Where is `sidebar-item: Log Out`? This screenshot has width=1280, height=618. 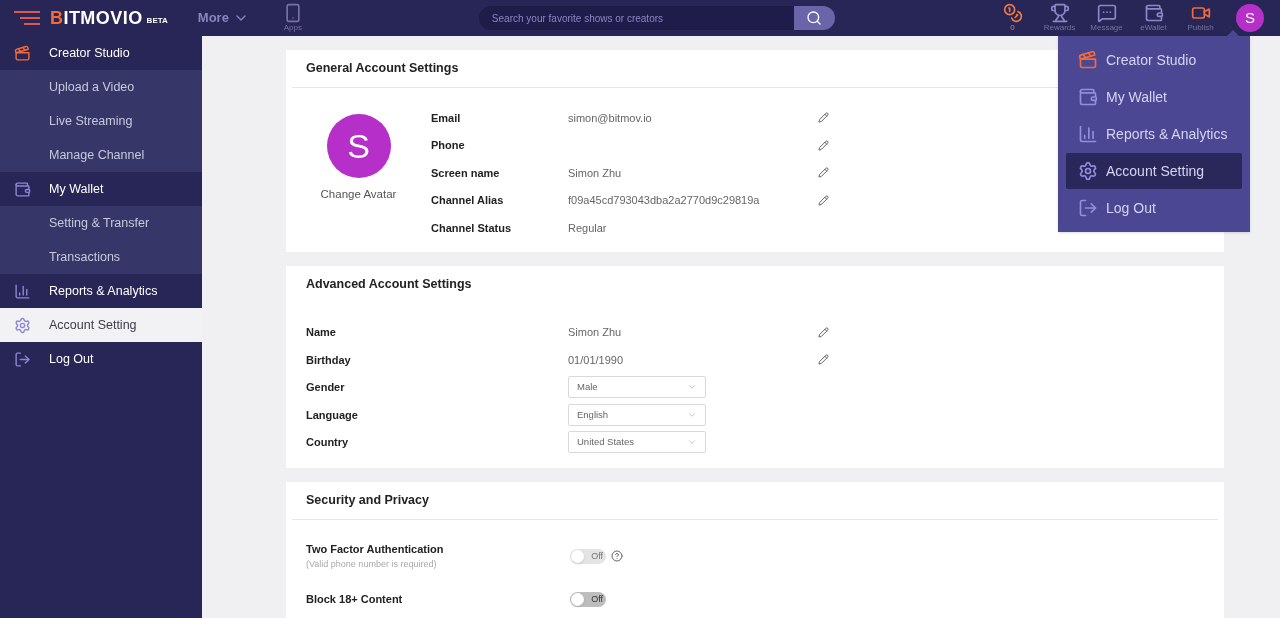
sidebar-item: Log Out is located at coordinates (101, 359).